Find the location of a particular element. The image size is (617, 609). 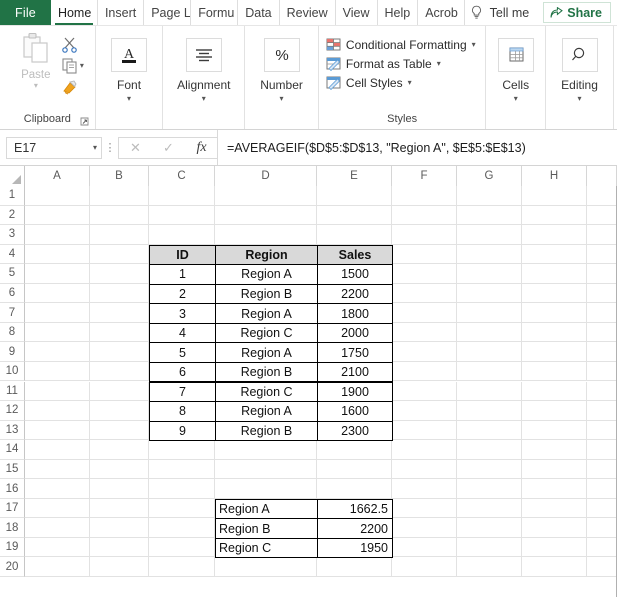

cell-B9 is located at coordinates (119, 352).